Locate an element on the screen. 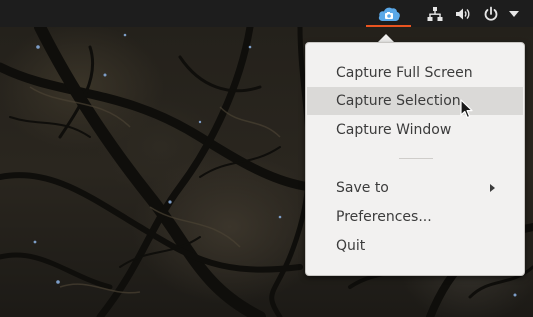  network-wired-icon is located at coordinates (435, 13).